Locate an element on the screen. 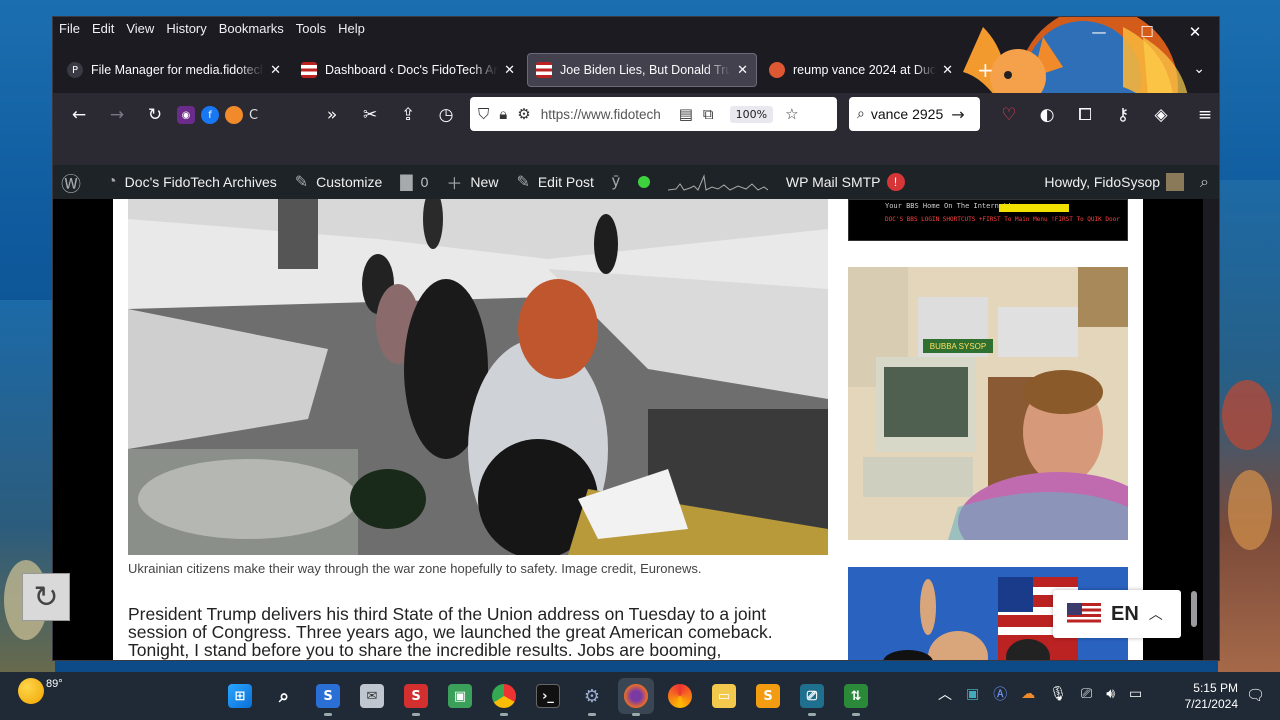 This screenshot has width=1280, height=720. url-bar: ⛉ 🔒︎ ⚙ https://www.fidotech ▤ ⧉ 100% ☆ is located at coordinates (653, 114).